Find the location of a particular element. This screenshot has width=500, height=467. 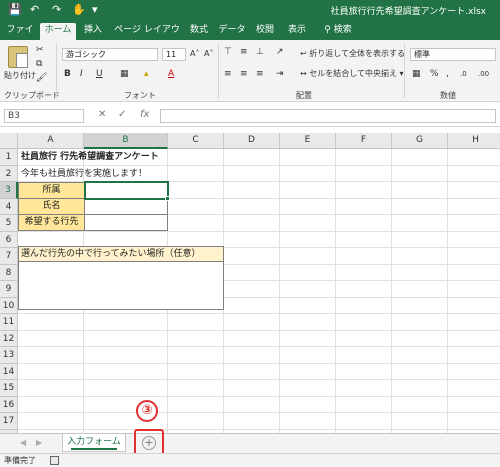

format-painter-icon: 🖌 is located at coordinates (41, 78).